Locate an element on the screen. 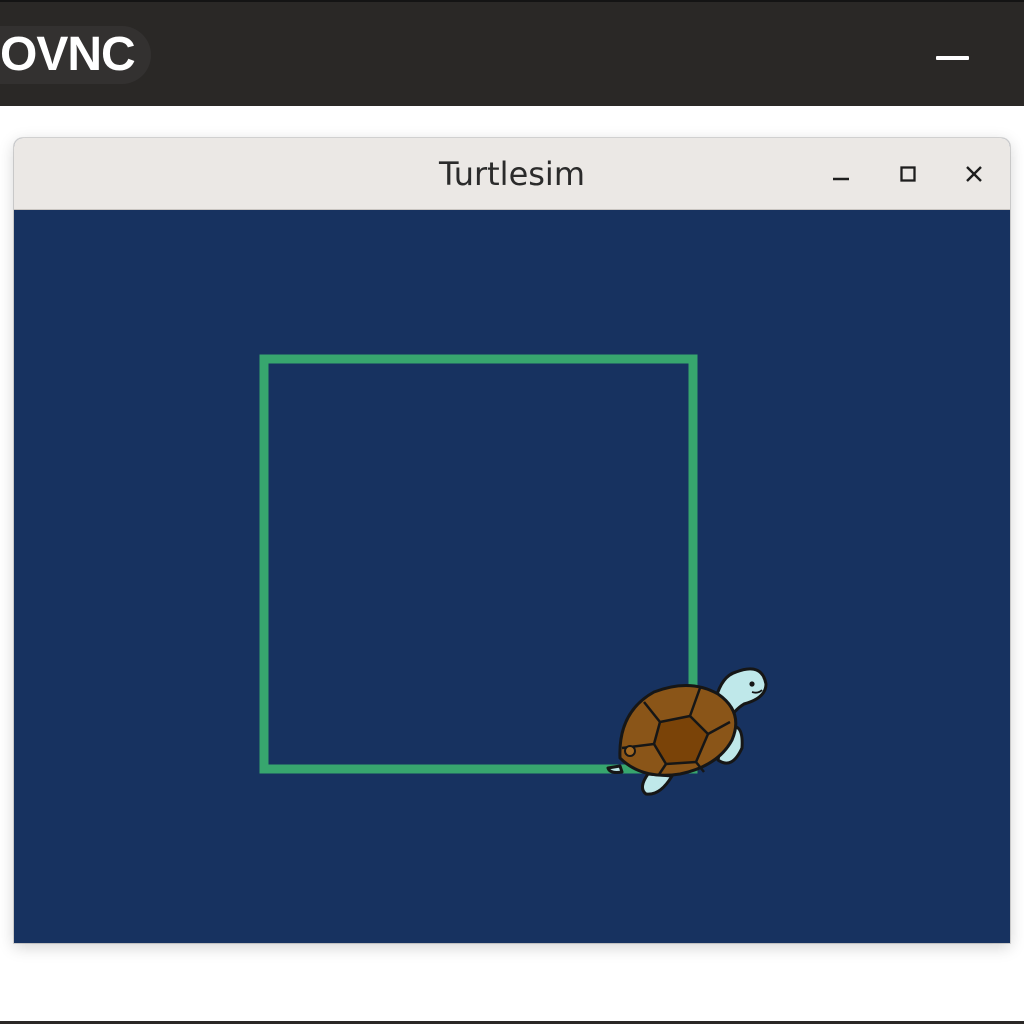  vnc-minimize-button is located at coordinates (952, 58).